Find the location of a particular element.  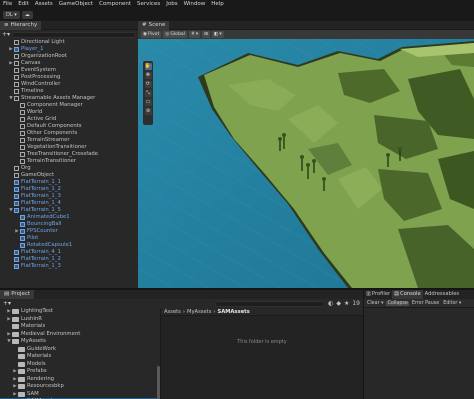

create-plus-icon: +▾ is located at coordinates (6, 34).